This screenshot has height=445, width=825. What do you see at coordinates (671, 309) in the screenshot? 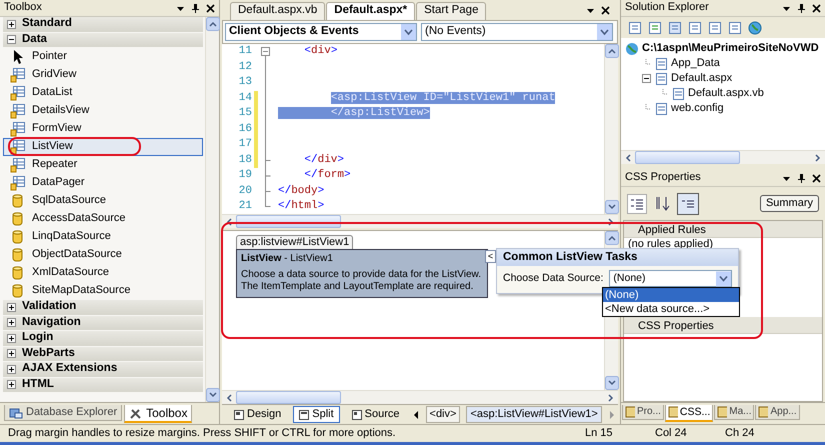
I see `dropdown-option: <New data source...>` at bounding box center [671, 309].